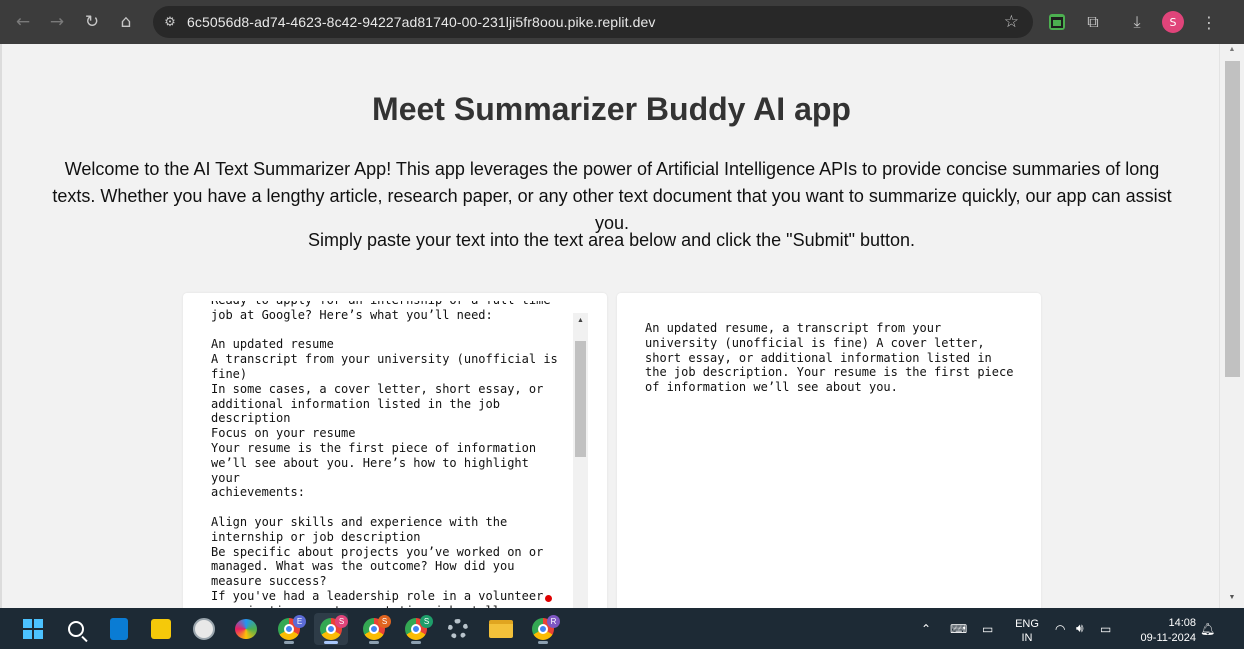  What do you see at coordinates (1027, 631) in the screenshot?
I see `language-indicator: ENG IN` at bounding box center [1027, 631].